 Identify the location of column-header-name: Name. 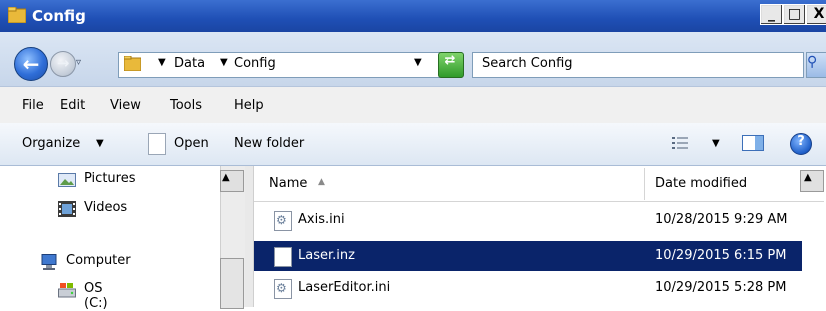
(288, 183).